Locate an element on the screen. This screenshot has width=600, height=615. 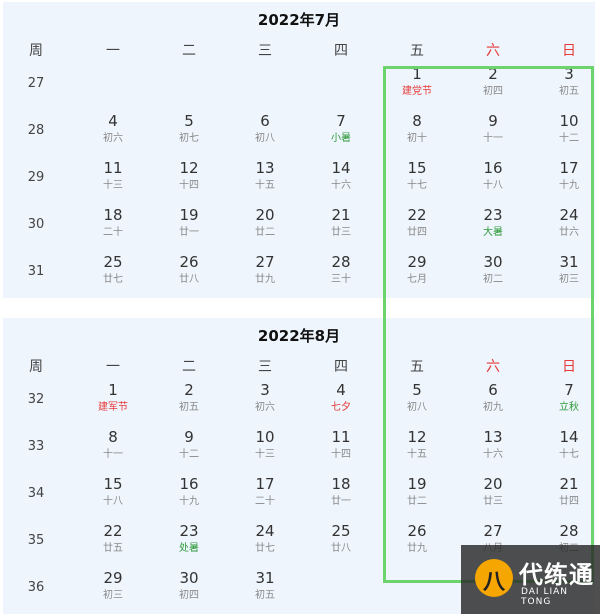
day-number: 27 is located at coordinates (493, 531).